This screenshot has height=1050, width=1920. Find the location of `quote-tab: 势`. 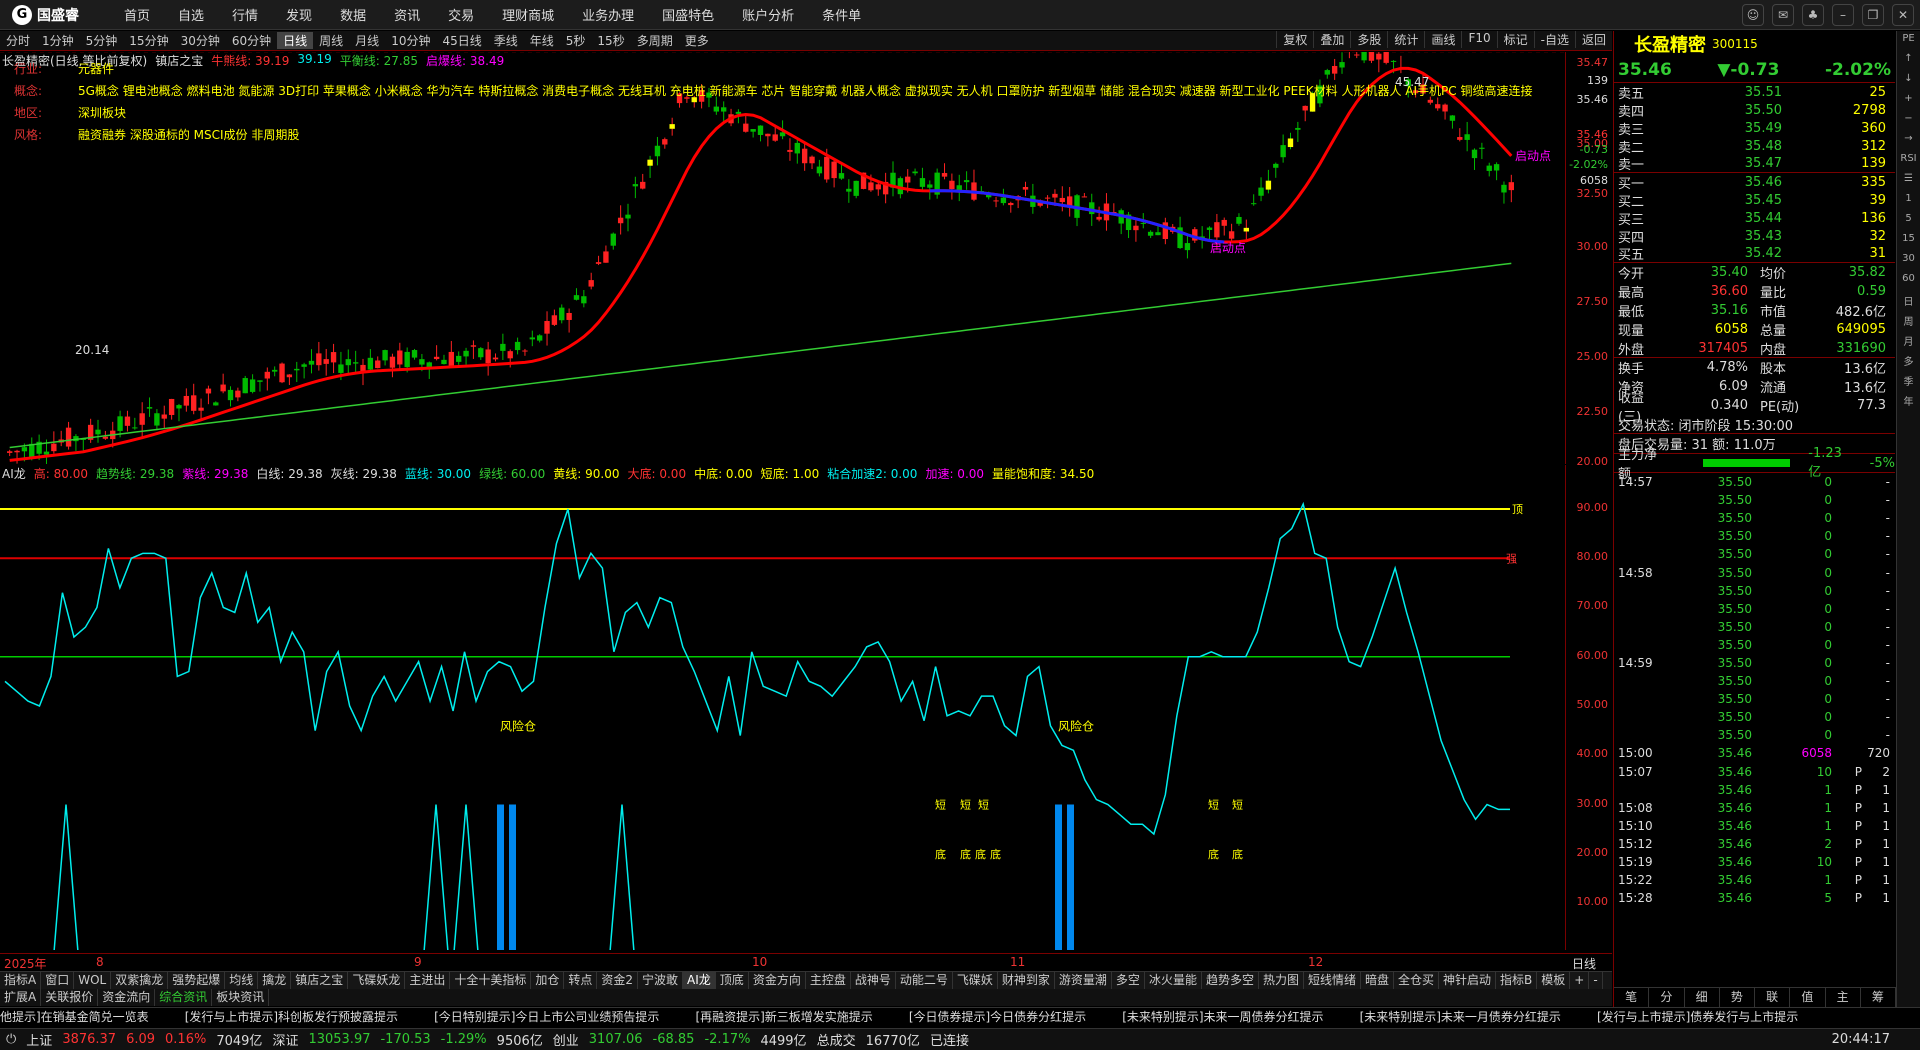

quote-tab: 势 is located at coordinates (1737, 997).